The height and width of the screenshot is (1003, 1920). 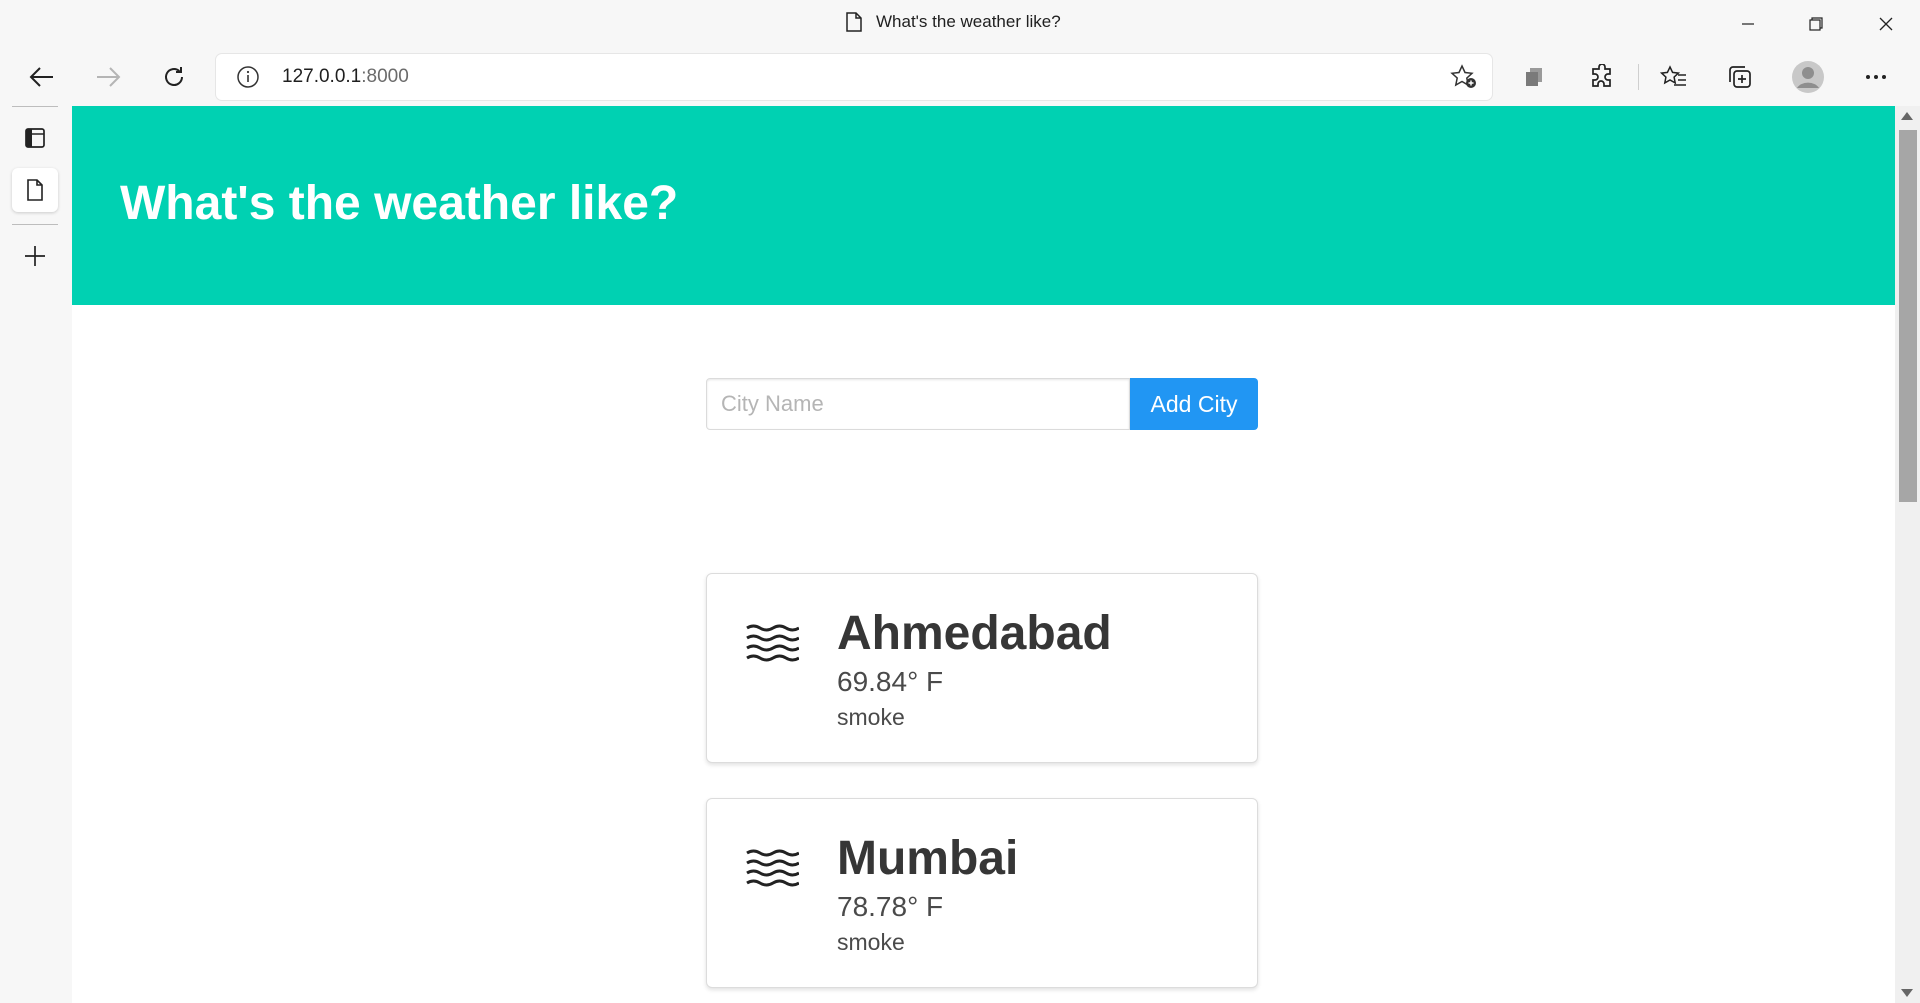 I want to click on tab-weather-page, so click(x=35, y=190).